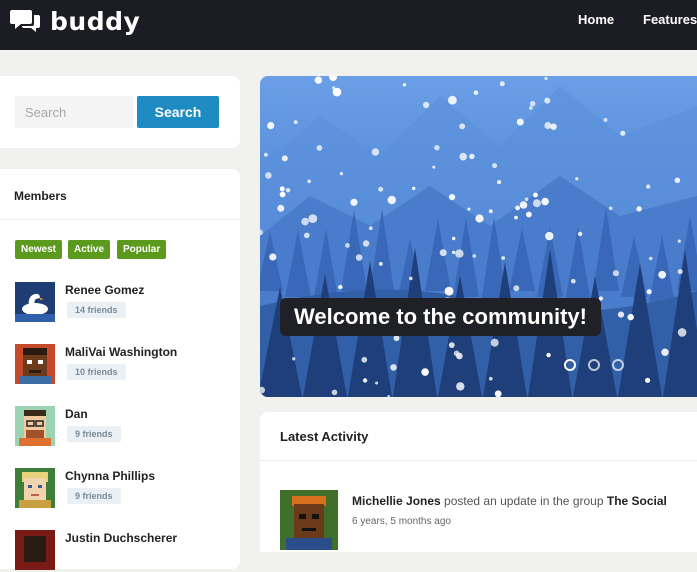 Image resolution: width=697 pixels, height=572 pixels. I want to click on member-name: Dan, so click(76, 414).